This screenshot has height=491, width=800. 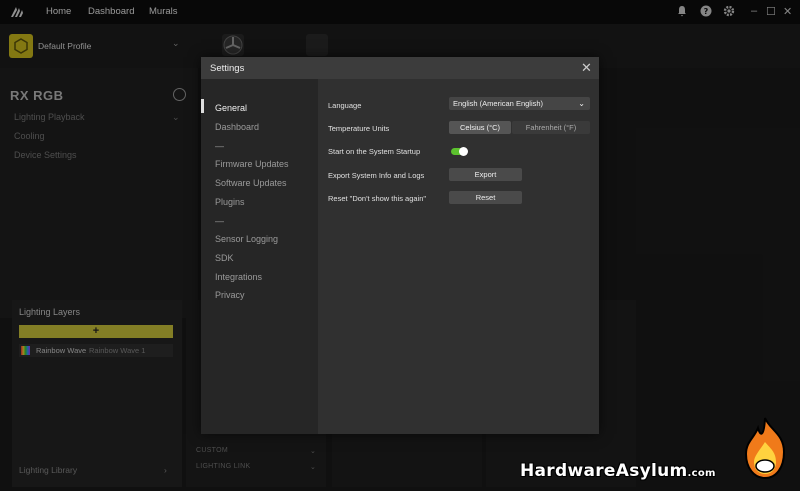 What do you see at coordinates (581, 103) in the screenshot?
I see `chevron-down-icon: ⌄` at bounding box center [581, 103].